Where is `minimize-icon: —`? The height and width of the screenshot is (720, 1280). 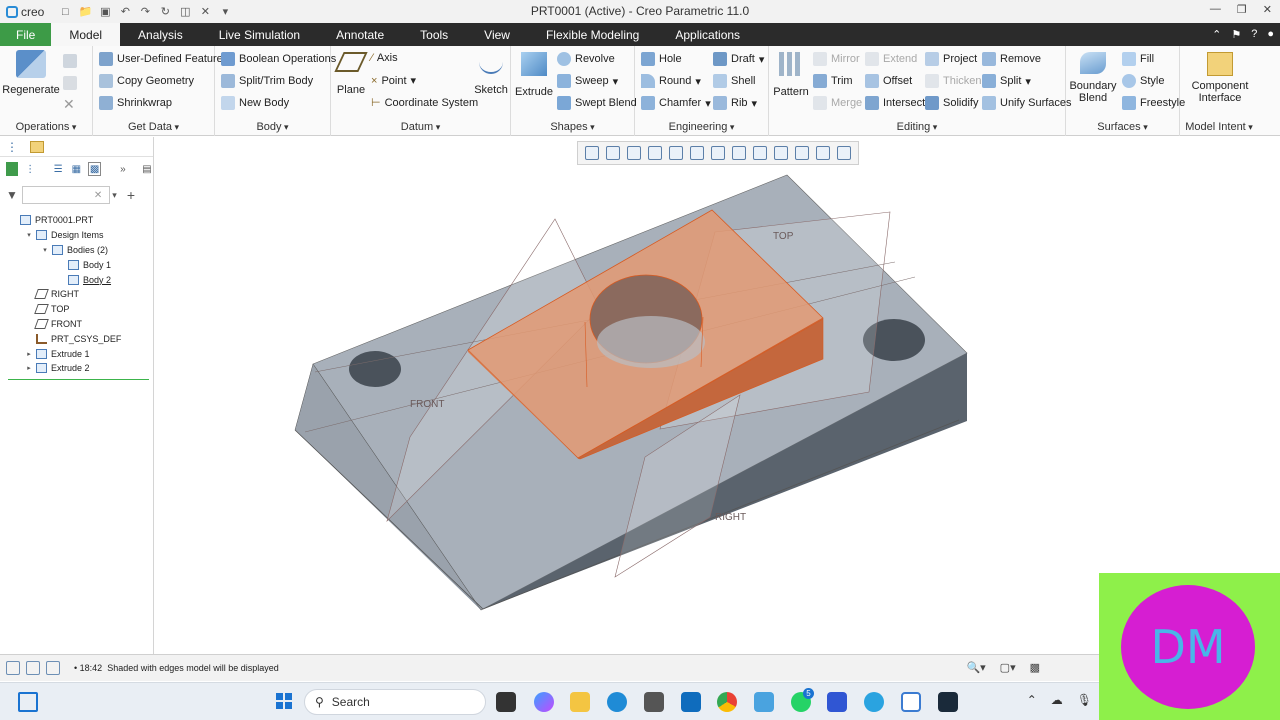
minimize-icon: — is located at coordinates (1215, 9).